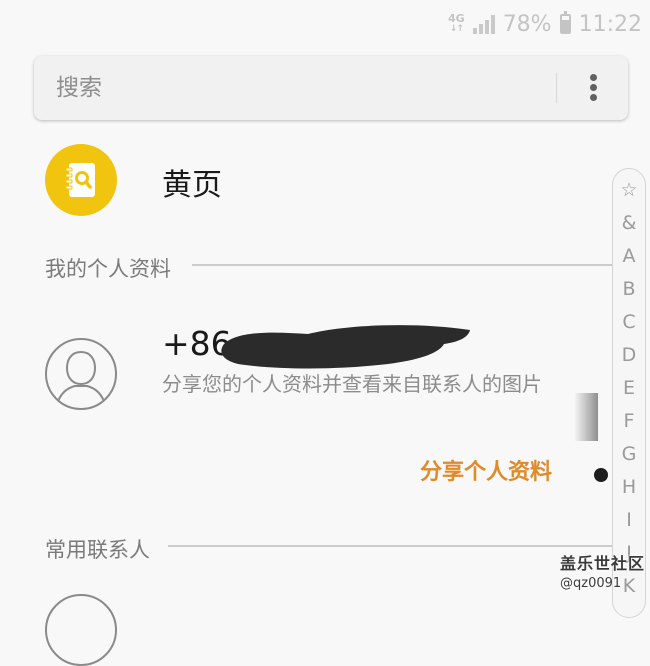 The height and width of the screenshot is (666, 650). Describe the element at coordinates (527, 24) in the screenshot. I see `battery-percent: 78%` at that location.